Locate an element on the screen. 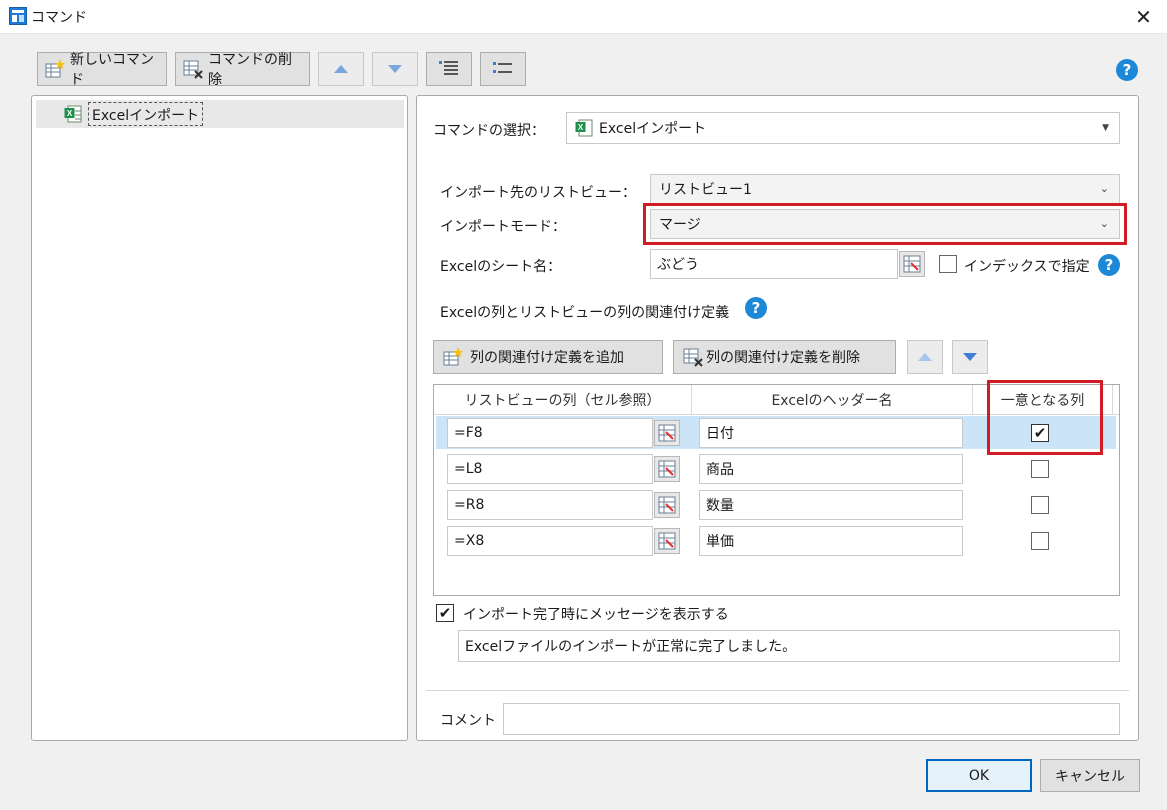 Image resolution: width=1167 pixels, height=810 pixels. comment-input is located at coordinates (811, 719).